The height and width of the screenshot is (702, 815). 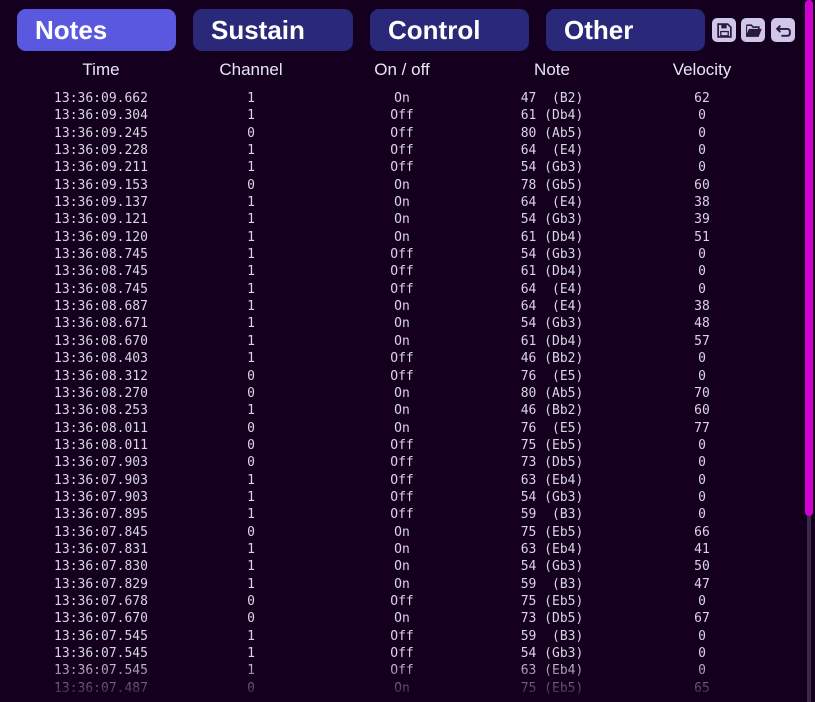 I want to click on scrollbar-thumb, so click(x=809, y=258).